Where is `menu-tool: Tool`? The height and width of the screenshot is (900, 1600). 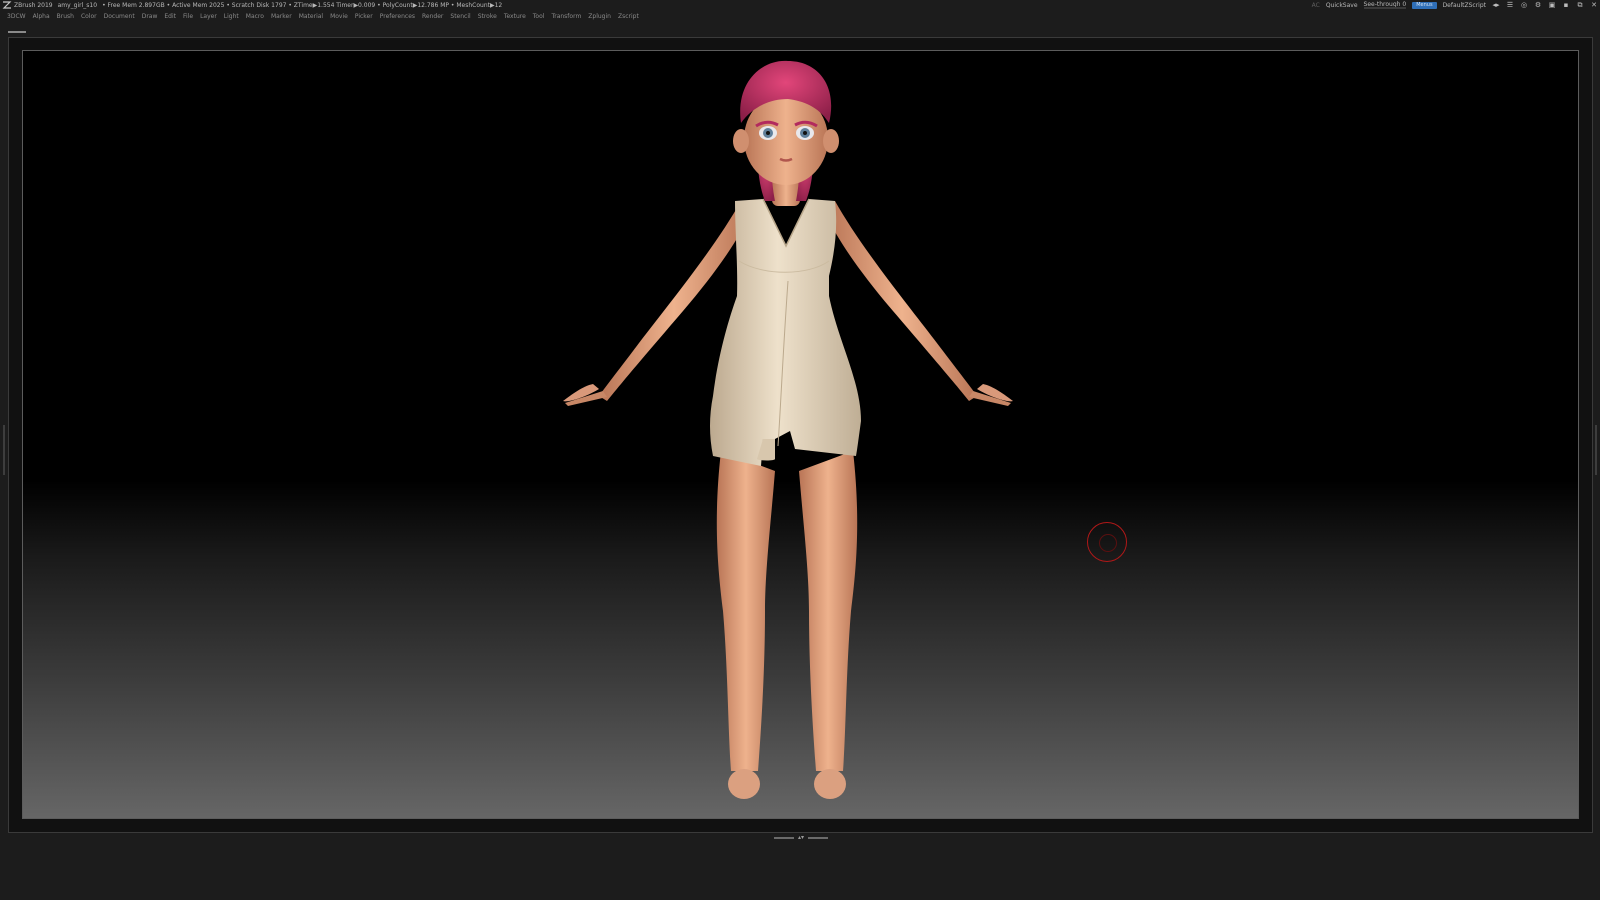
menu-tool: Tool is located at coordinates (539, 16).